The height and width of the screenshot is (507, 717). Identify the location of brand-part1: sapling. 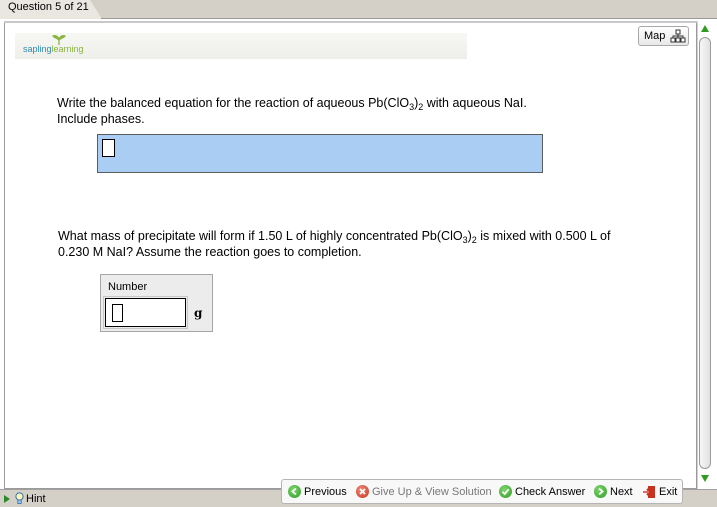
(37, 49).